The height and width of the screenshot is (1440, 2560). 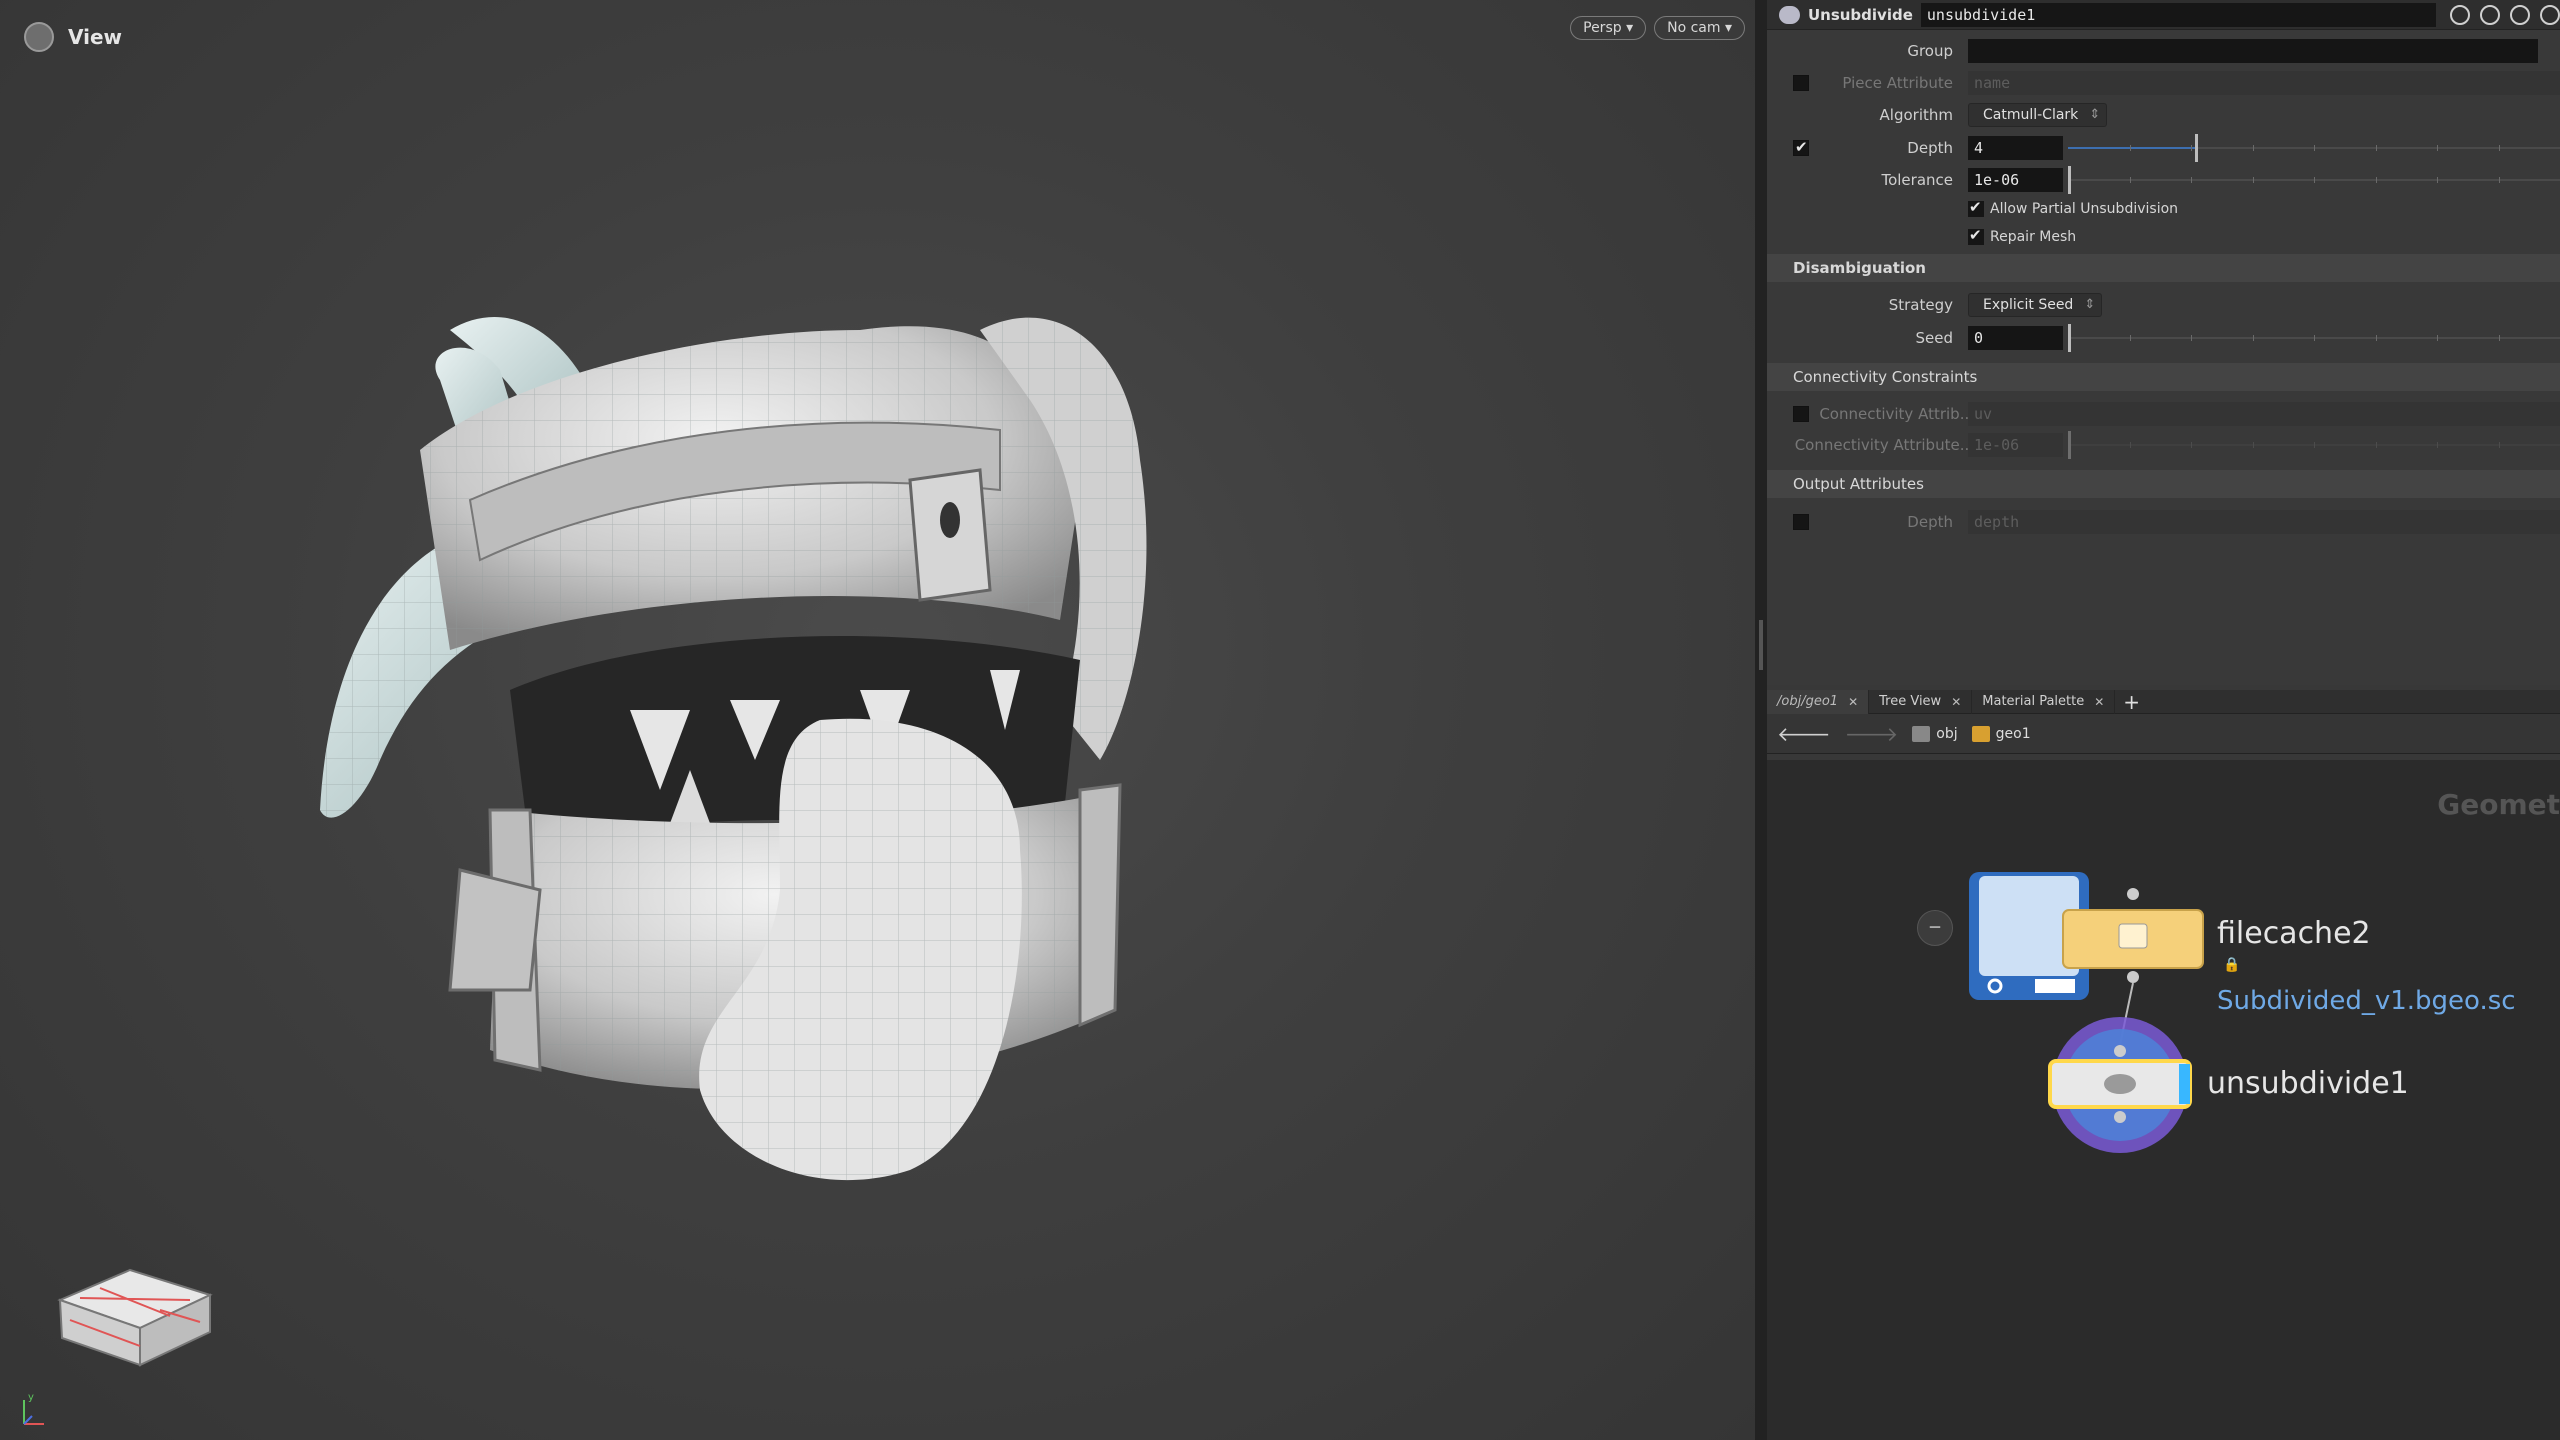 What do you see at coordinates (2086, 1012) in the screenshot?
I see `node-graph` at bounding box center [2086, 1012].